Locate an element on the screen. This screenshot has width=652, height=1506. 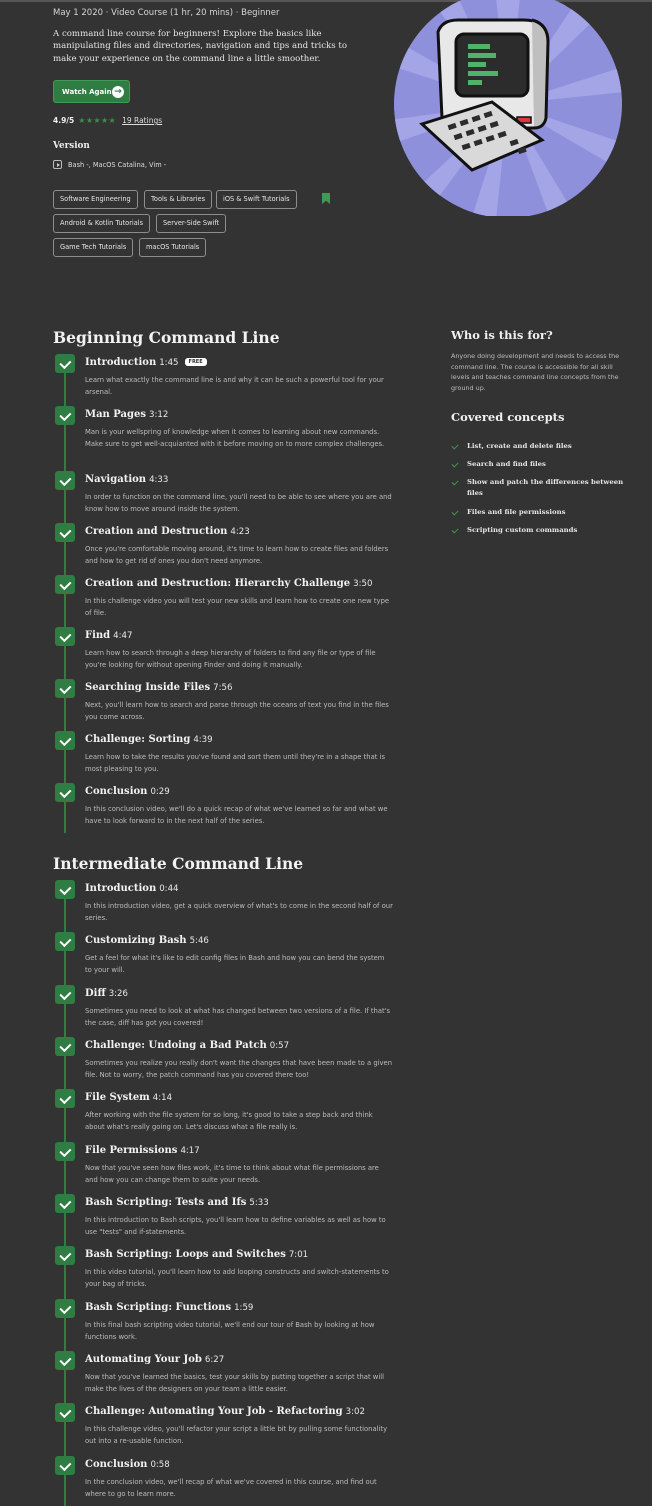
free-badge: FREE is located at coordinates (195, 362).